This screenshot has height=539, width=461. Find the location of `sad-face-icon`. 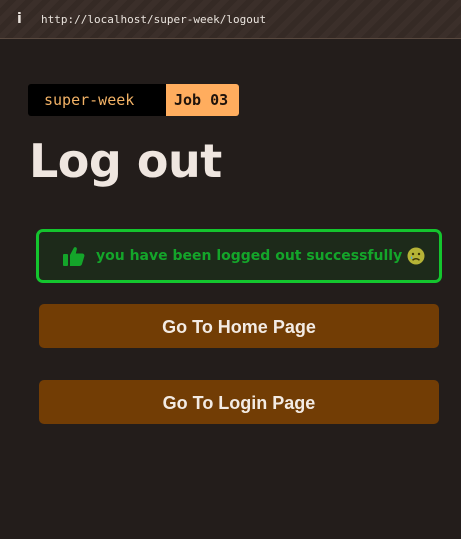

sad-face-icon is located at coordinates (416, 256).